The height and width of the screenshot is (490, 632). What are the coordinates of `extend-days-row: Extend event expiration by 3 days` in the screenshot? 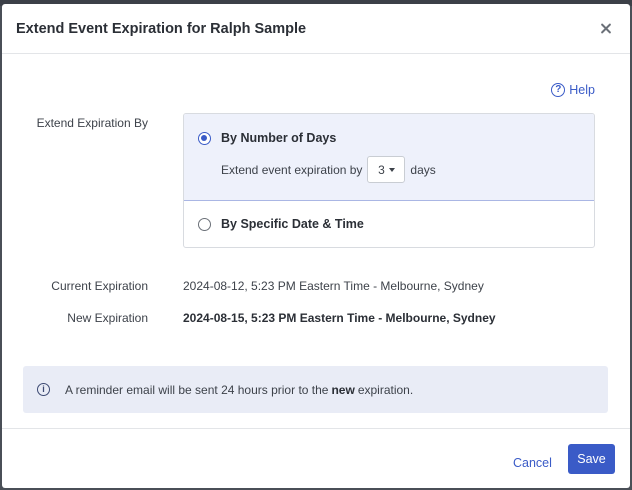 It's located at (328, 169).